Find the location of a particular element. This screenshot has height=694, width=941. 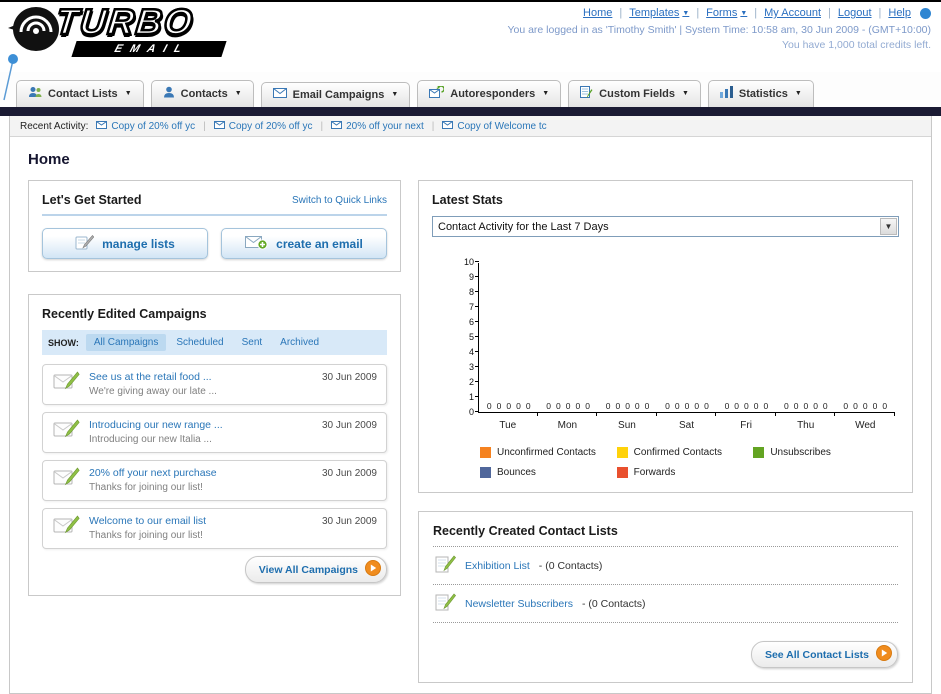

top-nav-help: Help is located at coordinates (899, 13).